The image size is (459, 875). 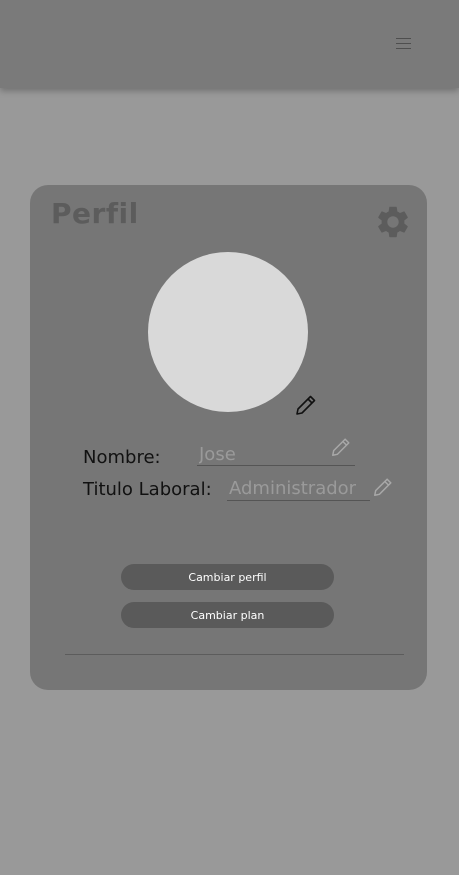 What do you see at coordinates (227, 615) in the screenshot?
I see `change-plan-button: Cambiar plan` at bounding box center [227, 615].